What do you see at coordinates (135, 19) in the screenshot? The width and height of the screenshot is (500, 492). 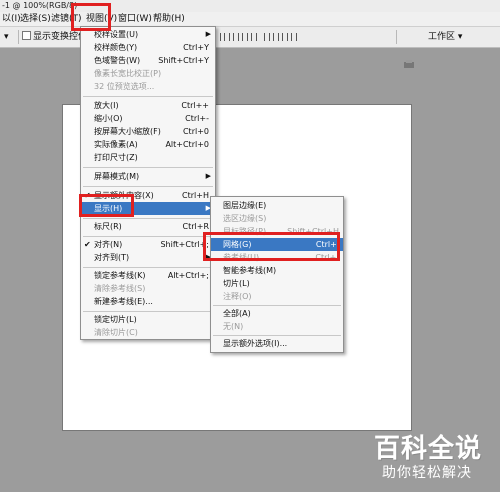 I see `menu-window: 窗口(W)` at bounding box center [135, 19].